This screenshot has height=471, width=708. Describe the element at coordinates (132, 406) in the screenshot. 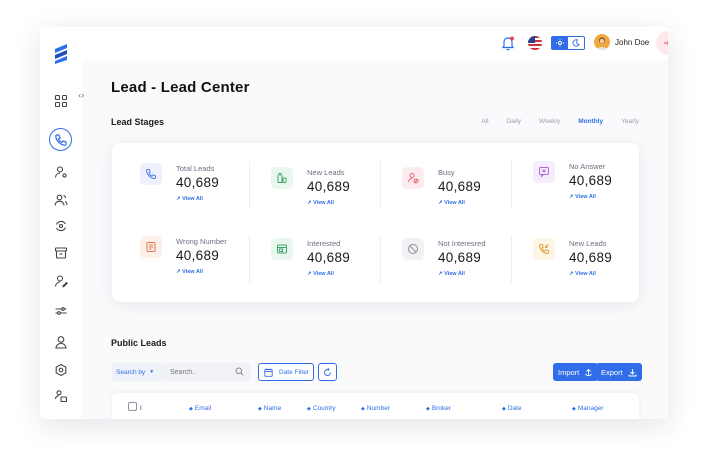

I see `select-all-checkbox` at that location.